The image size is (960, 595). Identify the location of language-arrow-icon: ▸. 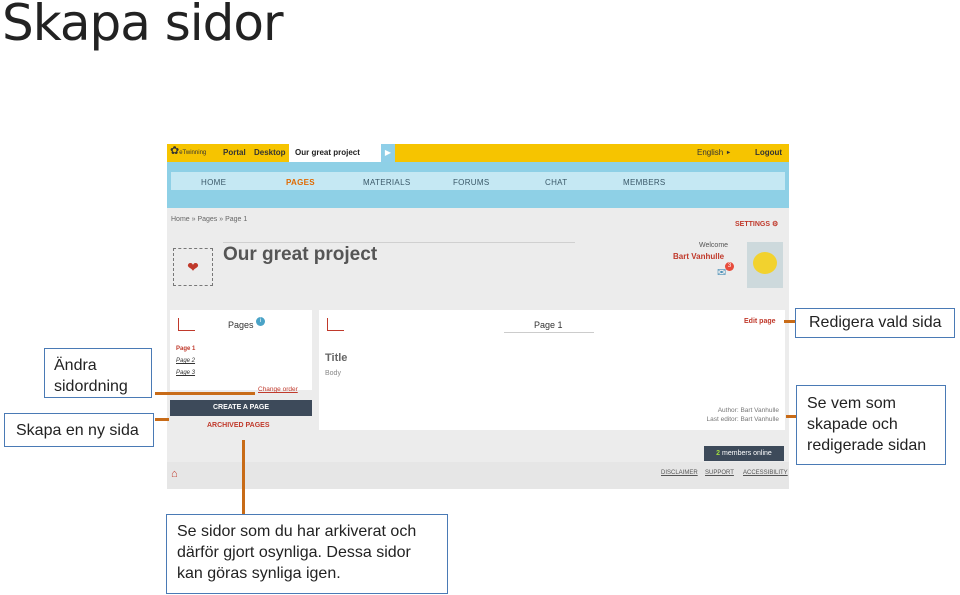
(729, 153).